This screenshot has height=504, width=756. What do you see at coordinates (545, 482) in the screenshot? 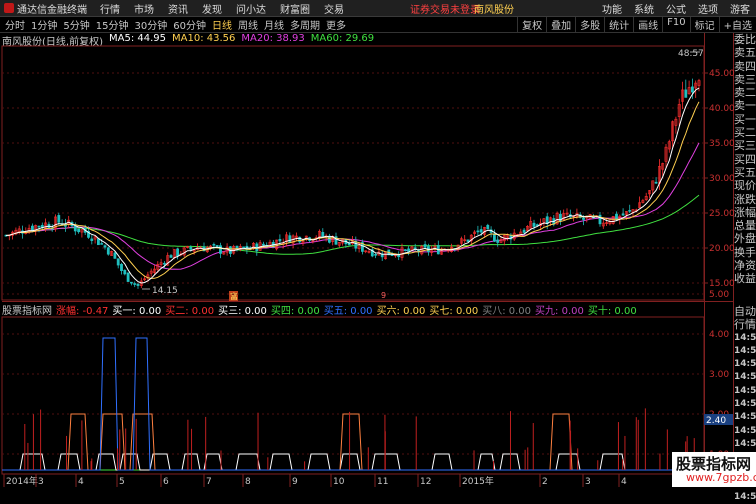
I see `time-label-12: 2` at bounding box center [545, 482].